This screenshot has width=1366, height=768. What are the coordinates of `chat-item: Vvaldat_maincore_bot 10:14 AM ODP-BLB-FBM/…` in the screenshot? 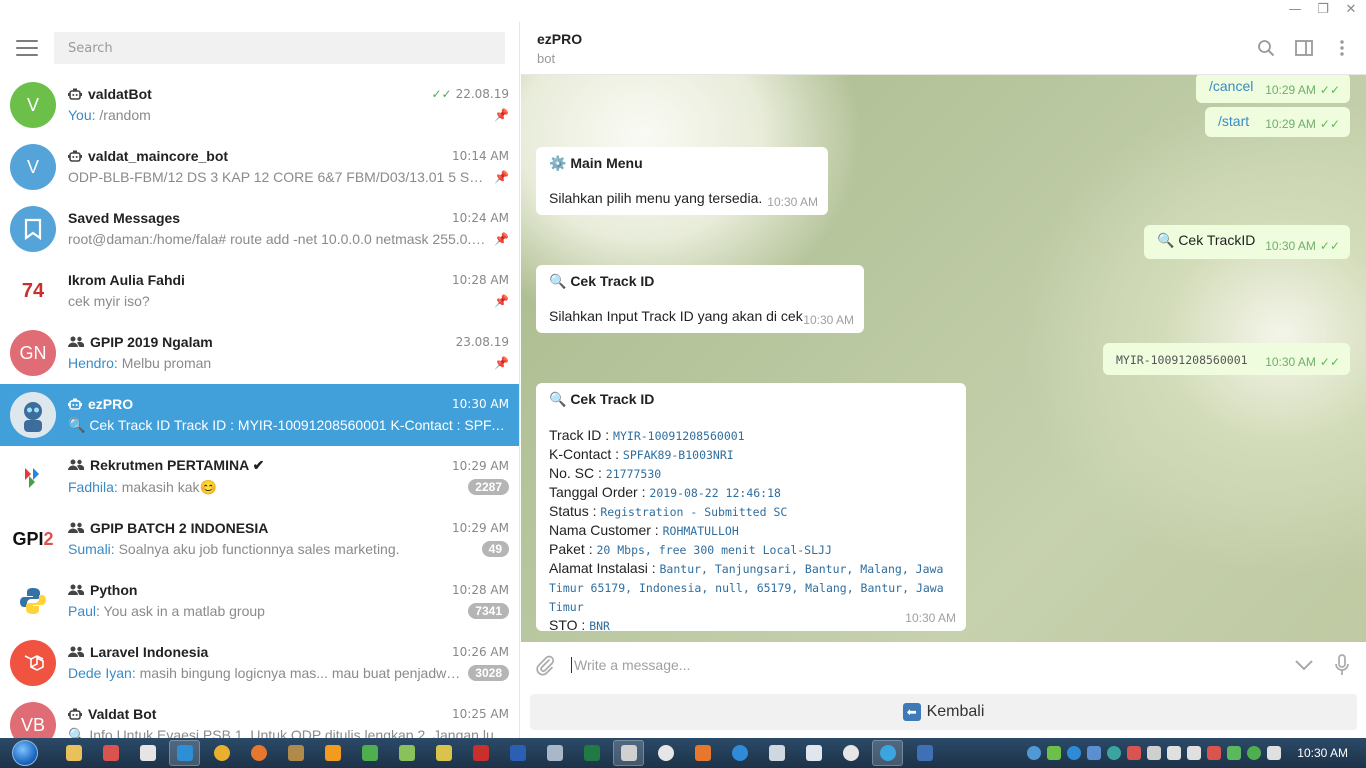 It's located at (259, 167).